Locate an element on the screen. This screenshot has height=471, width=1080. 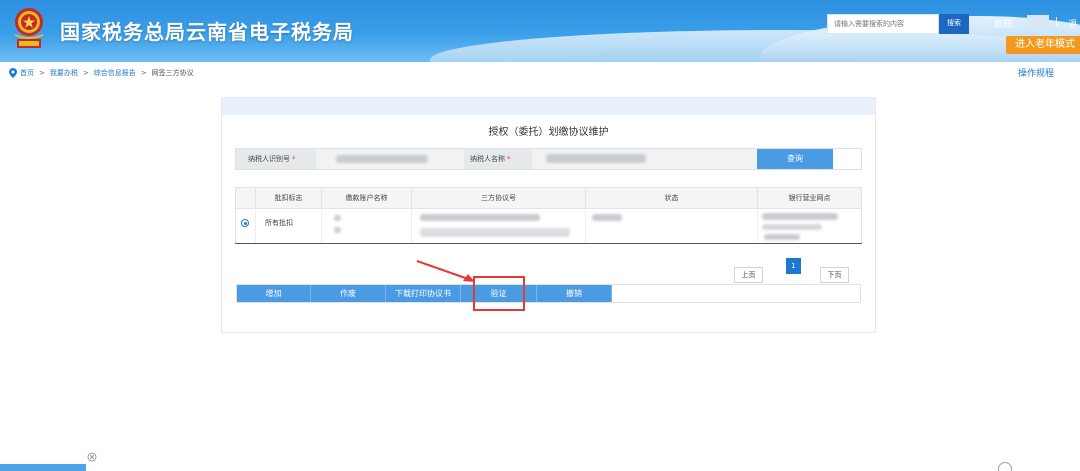
search-input is located at coordinates (883, 24).